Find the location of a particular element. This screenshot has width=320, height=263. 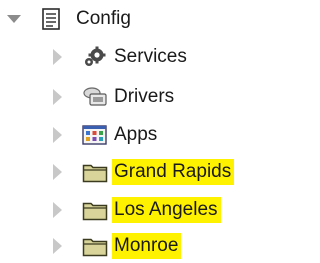

tree-node-label: Los Angeles is located at coordinates (166, 210).